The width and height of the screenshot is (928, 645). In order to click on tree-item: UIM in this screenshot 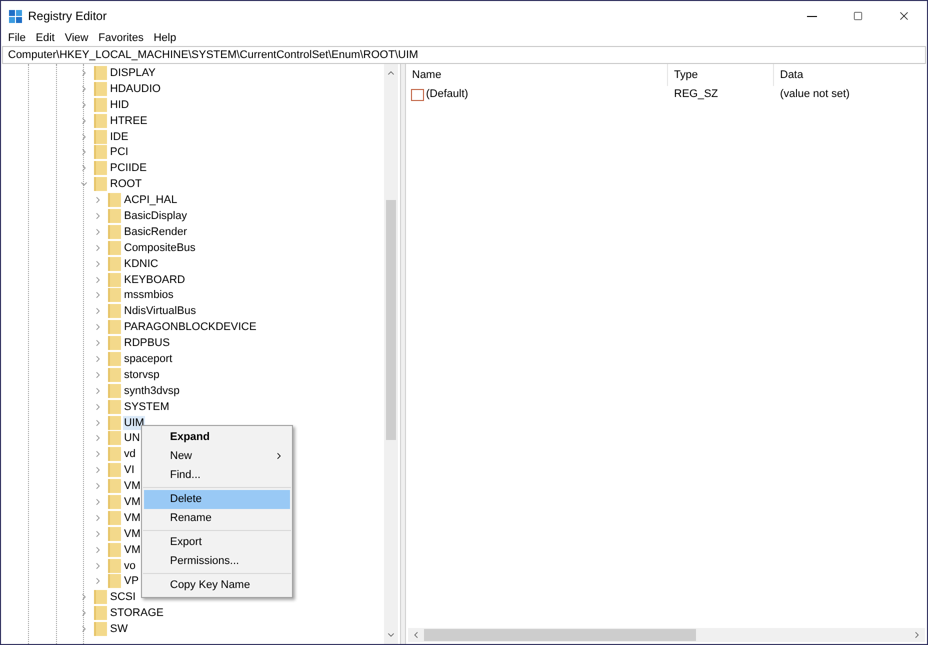, I will do `click(134, 423)`.